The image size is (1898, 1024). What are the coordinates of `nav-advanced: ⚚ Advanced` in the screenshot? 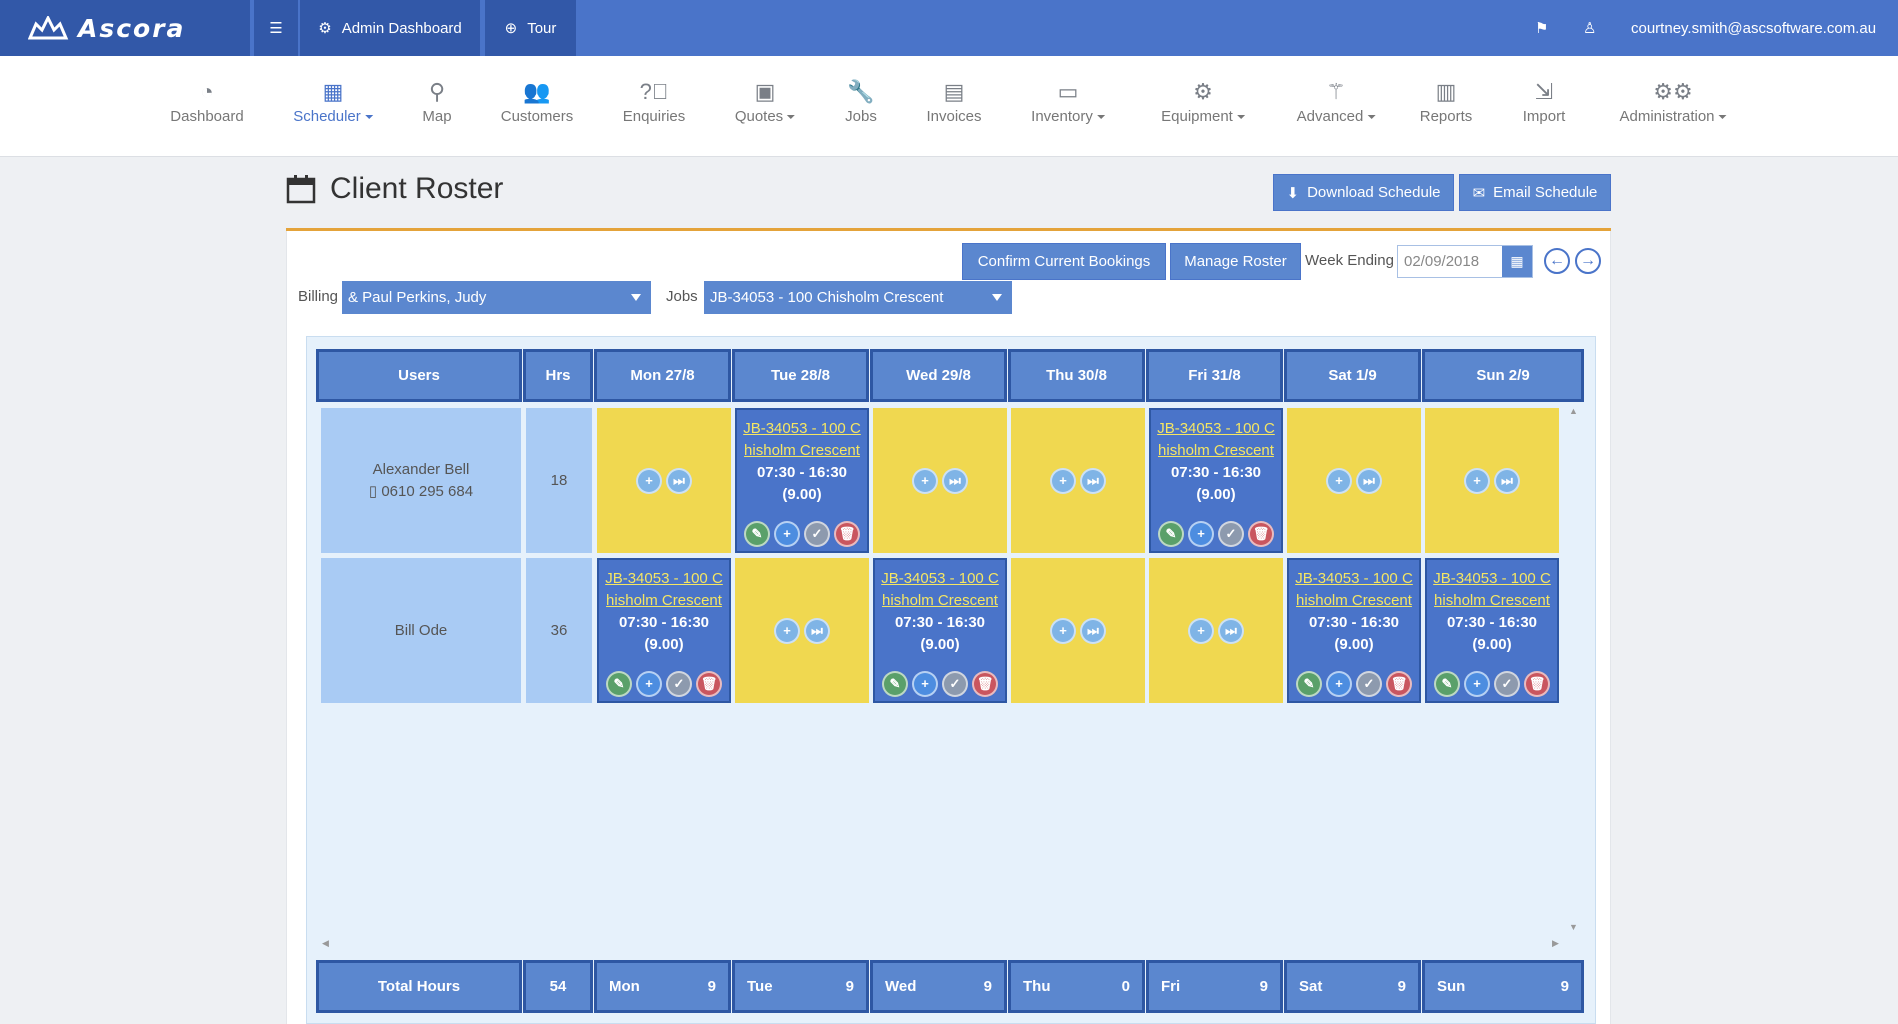 It's located at (1336, 102).